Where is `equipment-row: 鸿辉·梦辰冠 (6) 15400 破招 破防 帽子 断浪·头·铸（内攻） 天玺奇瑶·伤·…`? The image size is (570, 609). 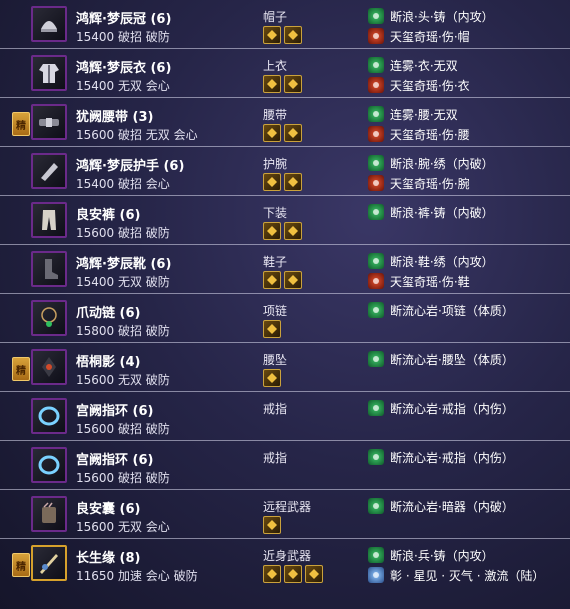
equipment-row: 鸿辉·梦辰冠 (6) 15400 破招 破防 帽子 断浪·头·铸（内攻） 天玺奇瑶·伤·… is located at coordinates (285, 24).